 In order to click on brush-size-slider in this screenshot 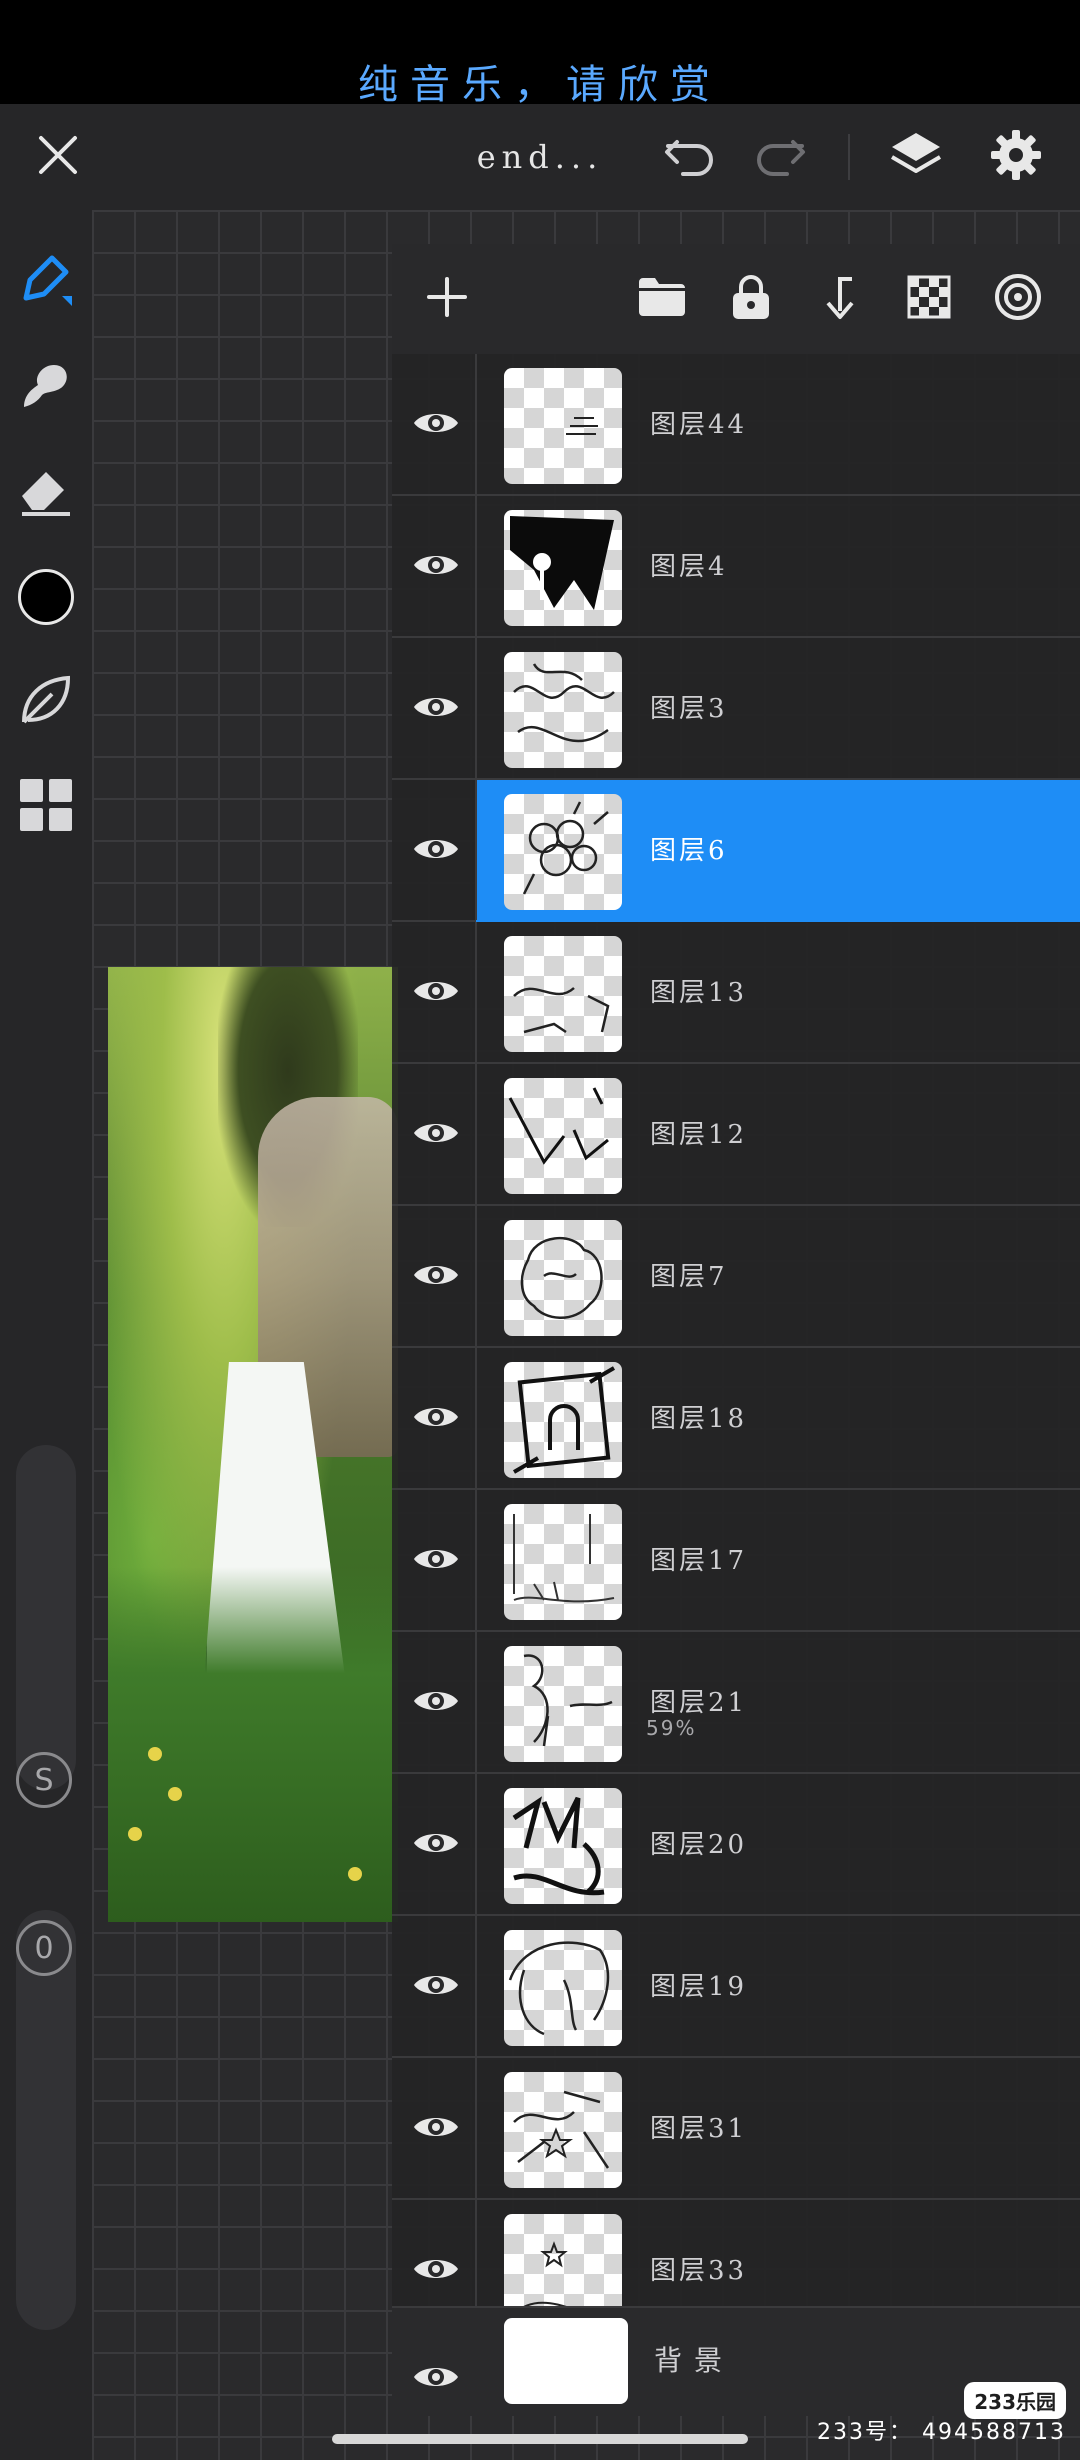, I will do `click(46, 1617)`.